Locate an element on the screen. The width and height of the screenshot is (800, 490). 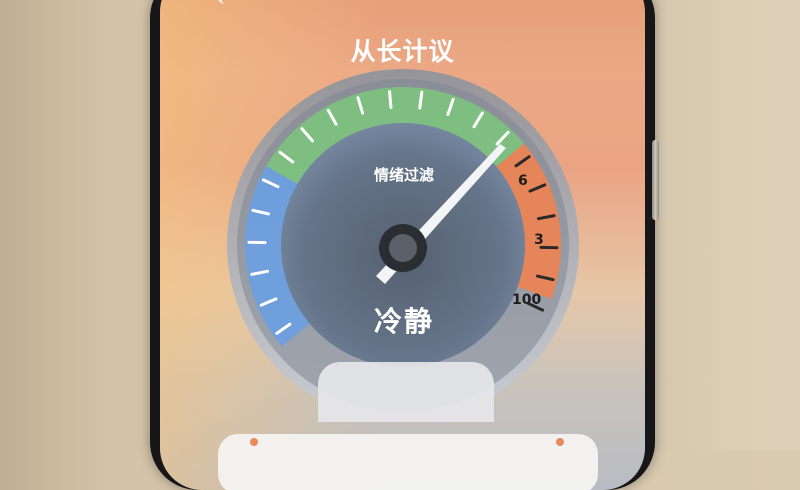
scale-label-100: 100 is located at coordinates (526, 300).